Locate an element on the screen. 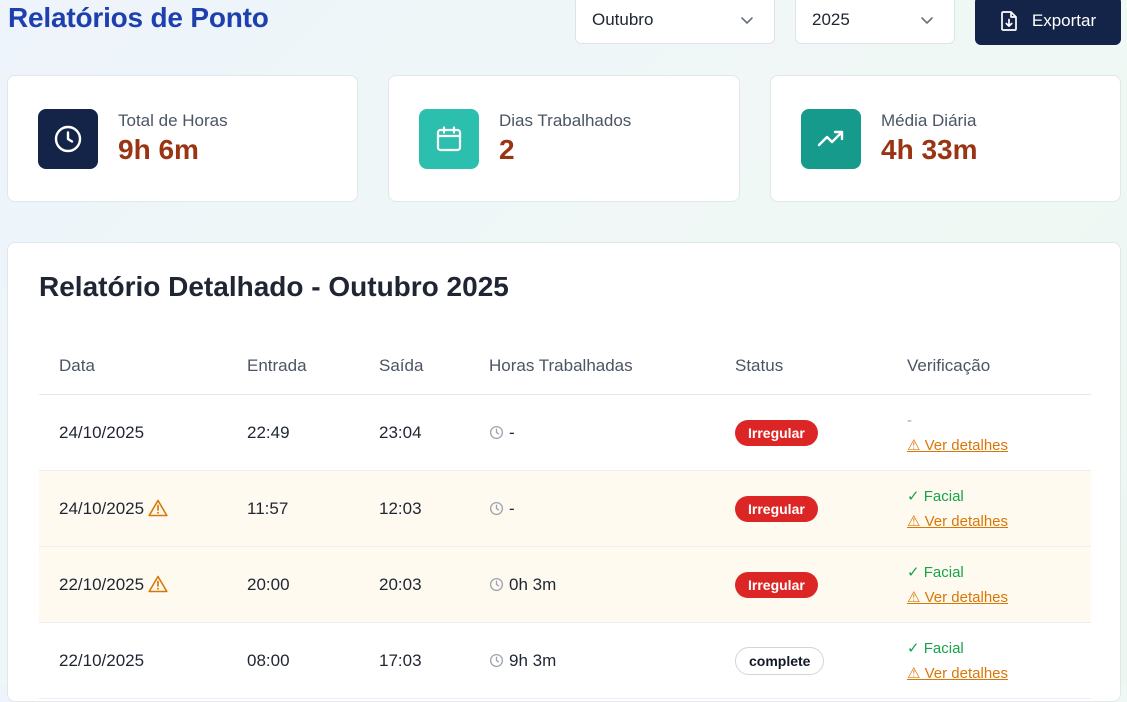  row-entry: 08:00 is located at coordinates (268, 660).